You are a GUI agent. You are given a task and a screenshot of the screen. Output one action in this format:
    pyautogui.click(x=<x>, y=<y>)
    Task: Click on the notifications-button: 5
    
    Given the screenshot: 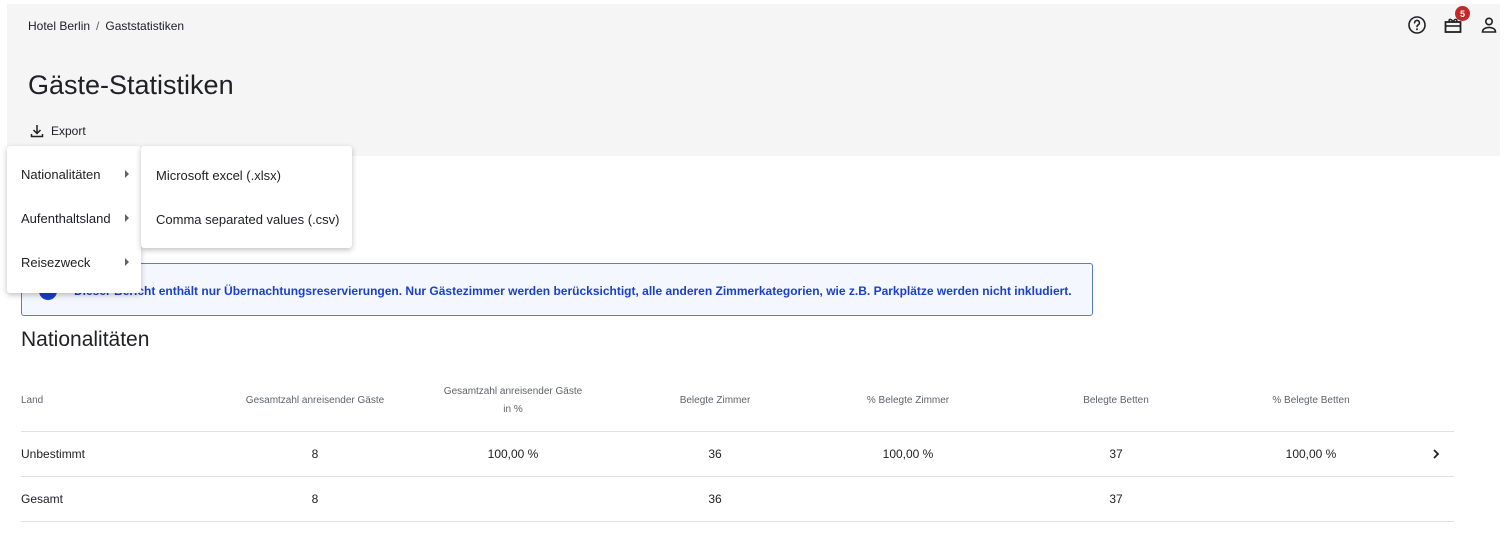 What is the action you would take?
    pyautogui.click(x=1456, y=21)
    